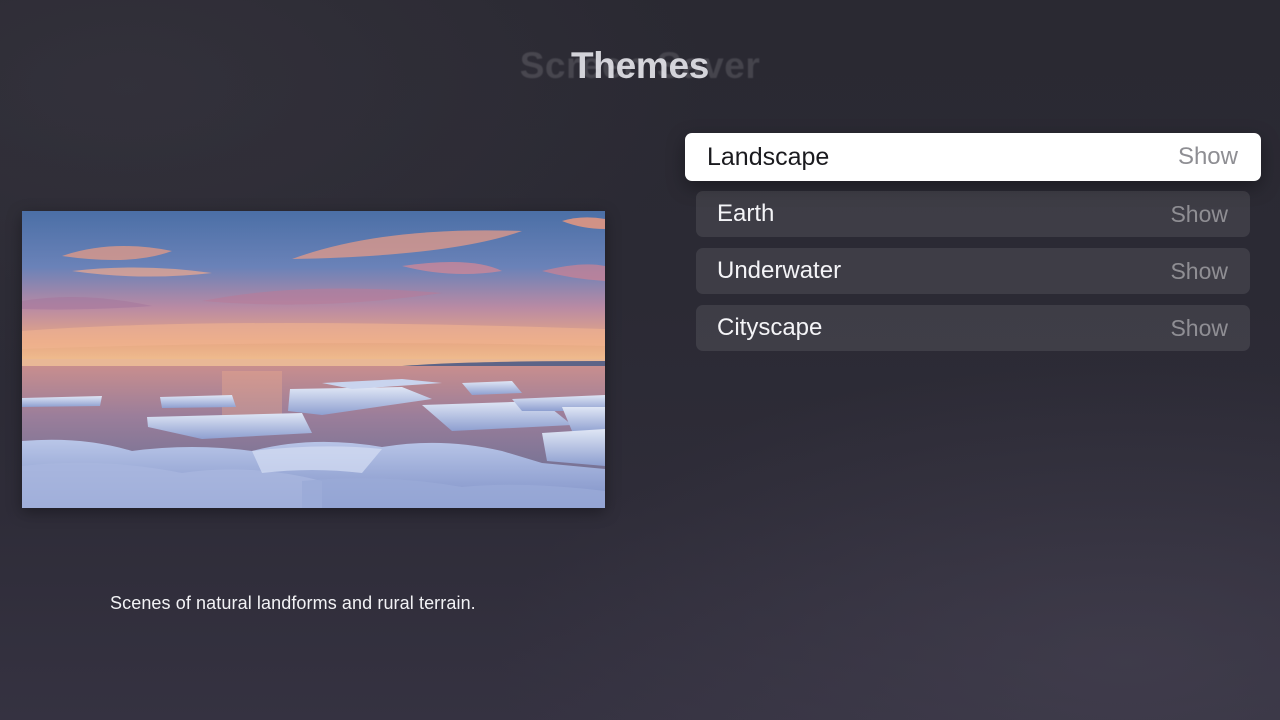  Describe the element at coordinates (973, 328) in the screenshot. I see `menu-item-cityscape: Cityscape Show` at that location.